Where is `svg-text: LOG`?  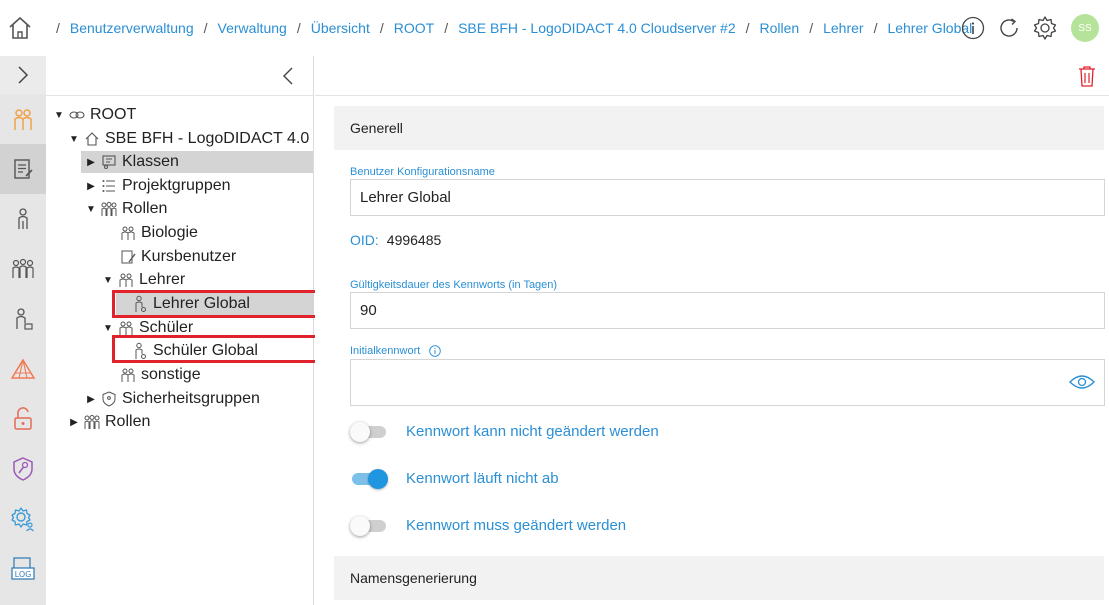 svg-text: LOG is located at coordinates (23, 574).